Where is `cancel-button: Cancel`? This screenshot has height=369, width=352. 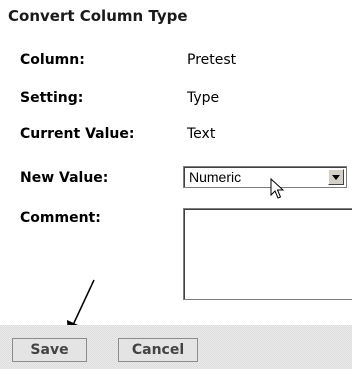
cancel-button: Cancel is located at coordinates (158, 350).